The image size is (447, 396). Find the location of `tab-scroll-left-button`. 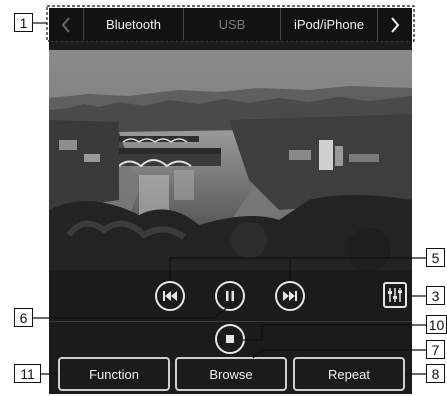

tab-scroll-left-button is located at coordinates (66, 24).